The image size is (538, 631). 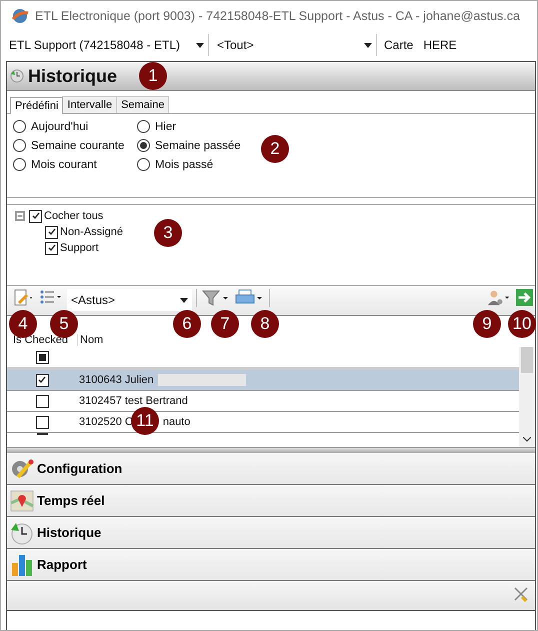 I want to click on callout-marker: 2, so click(x=275, y=149).